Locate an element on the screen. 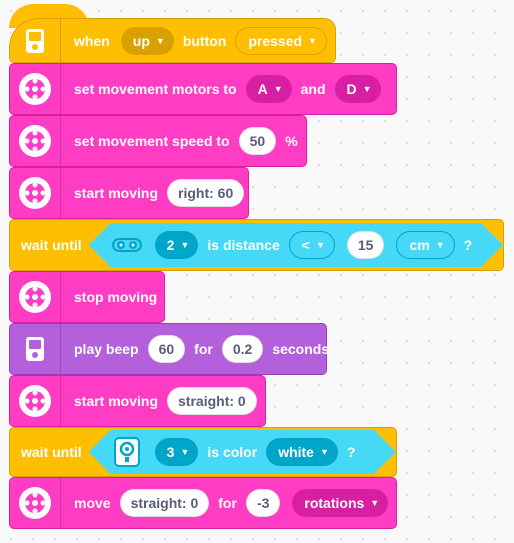 Image resolution: width=514 pixels, height=543 pixels. when-button-pressed-block: when up ▼ button pressed ▼ is located at coordinates (172, 40).